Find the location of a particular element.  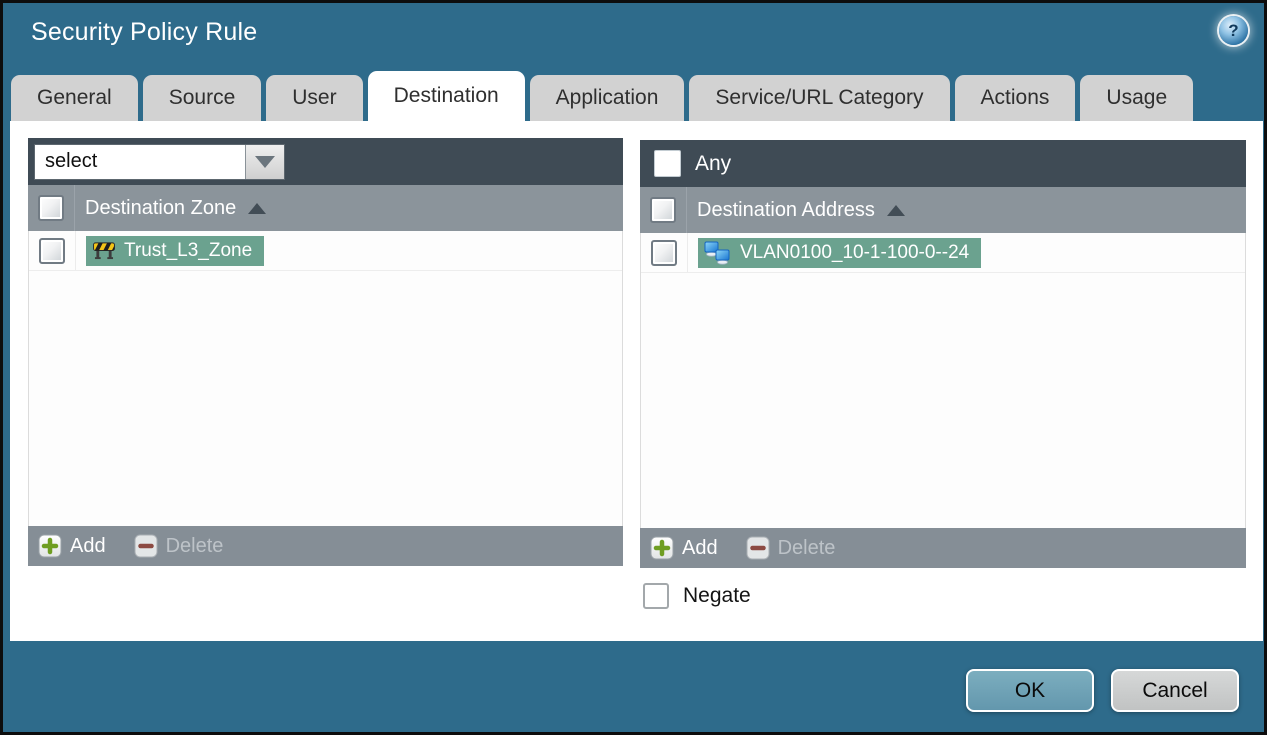

table-row: VLAN0100_10-1-100-0--24 is located at coordinates (943, 253).